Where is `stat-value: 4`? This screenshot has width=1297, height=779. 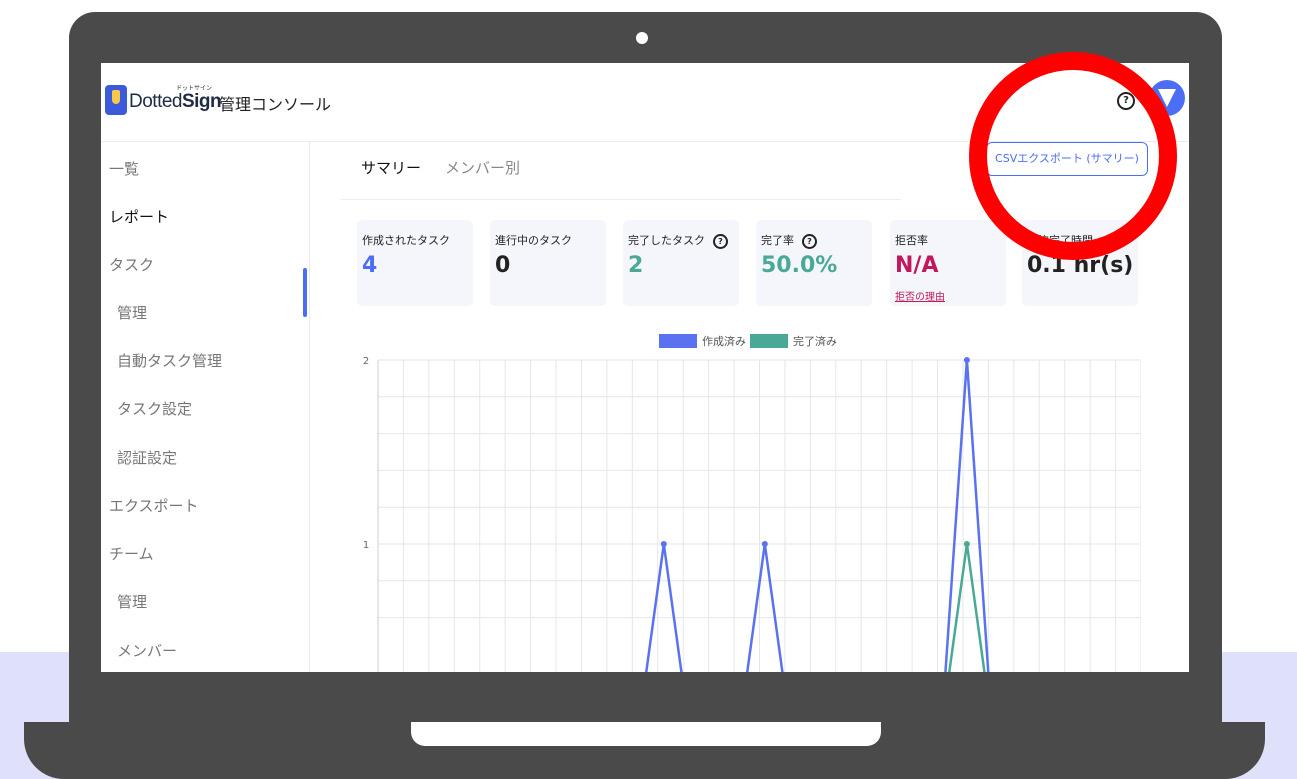 stat-value: 4 is located at coordinates (370, 265).